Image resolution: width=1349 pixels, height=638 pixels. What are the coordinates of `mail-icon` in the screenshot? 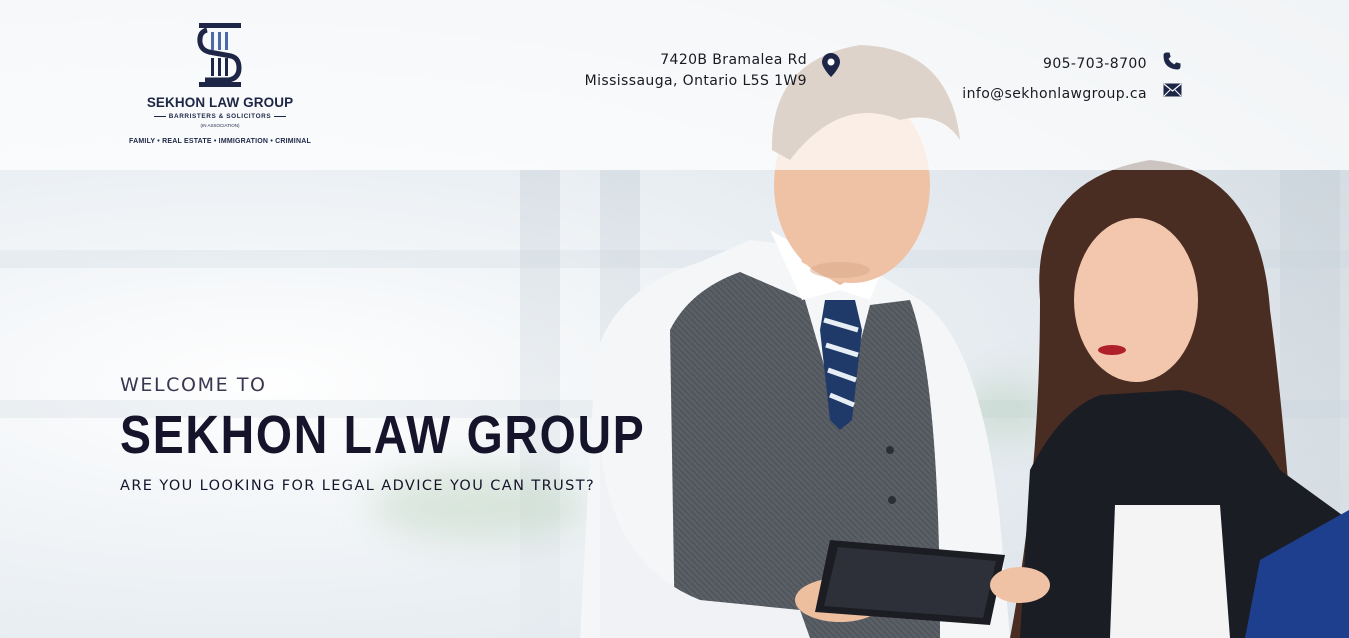 It's located at (1172, 90).